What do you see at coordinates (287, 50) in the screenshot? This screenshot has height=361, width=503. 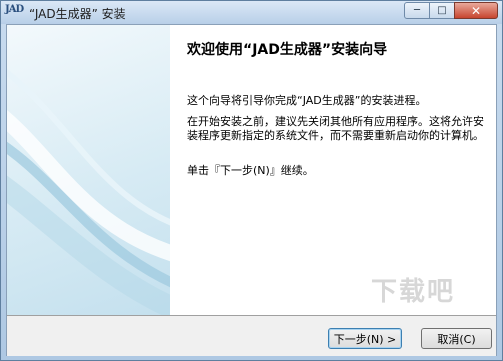 I see `page-title: 欢迎使用“JAD生成器”安装向导` at bounding box center [287, 50].